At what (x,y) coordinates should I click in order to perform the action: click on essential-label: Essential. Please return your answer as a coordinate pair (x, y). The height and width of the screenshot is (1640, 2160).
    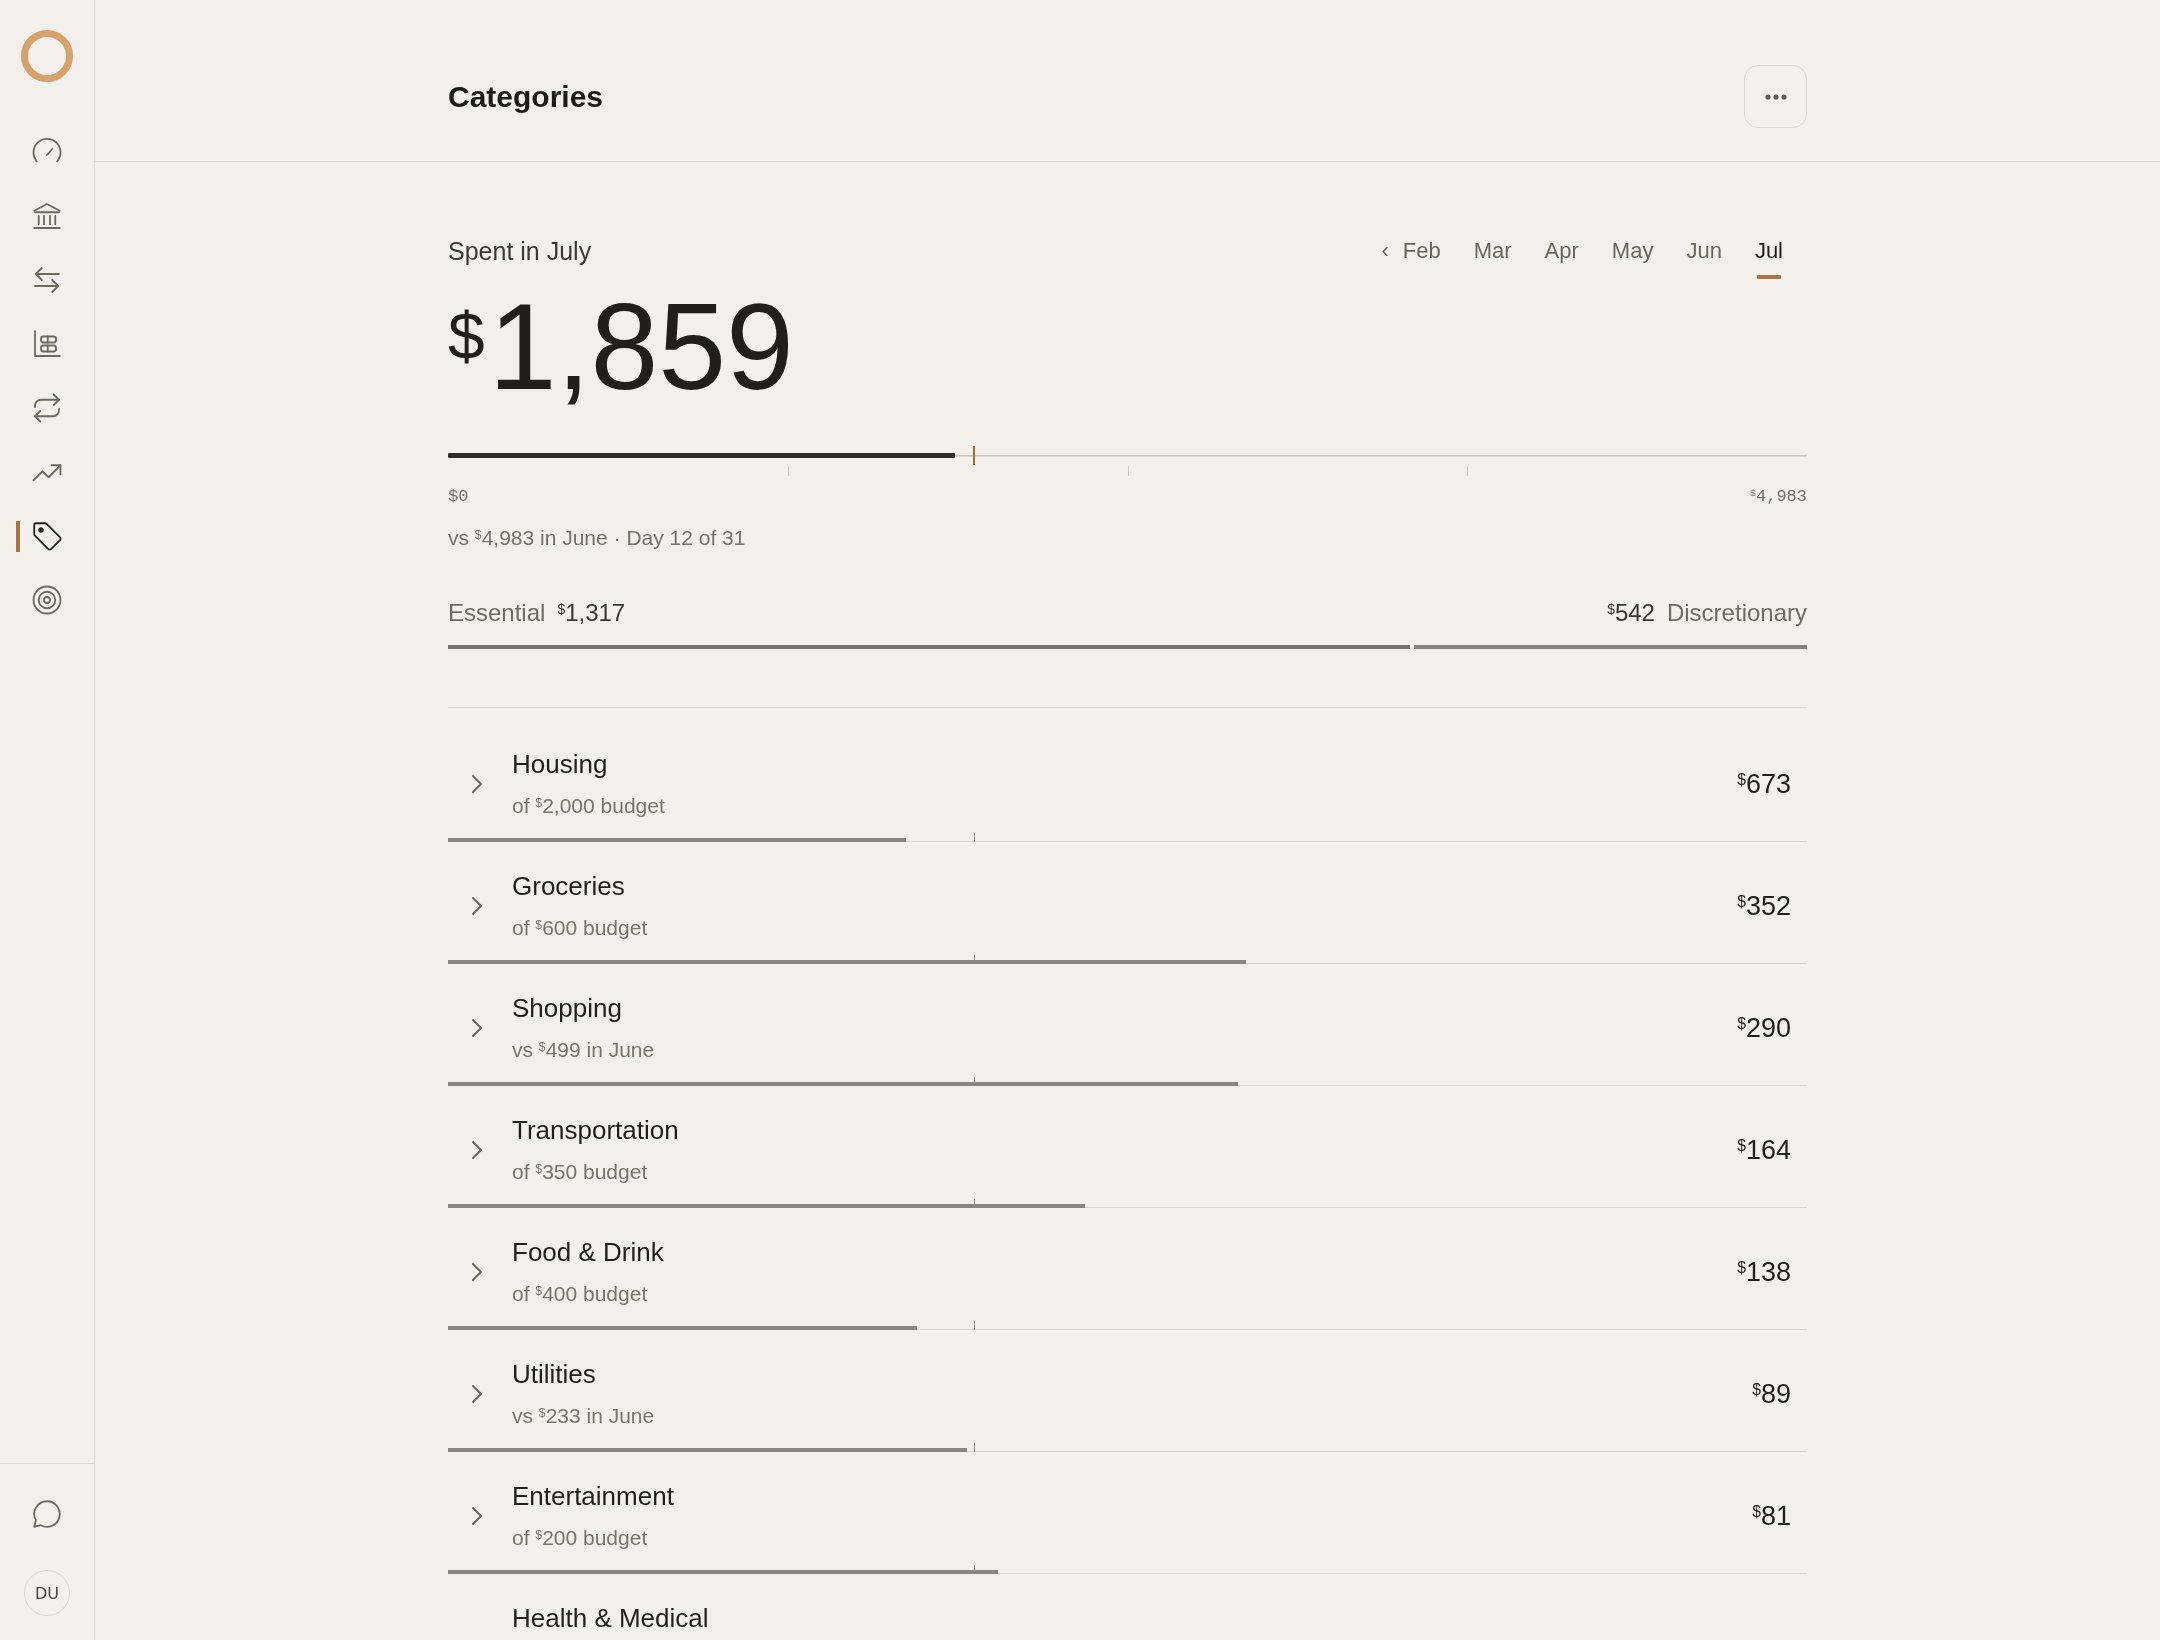
    Looking at the image, I should click on (497, 613).